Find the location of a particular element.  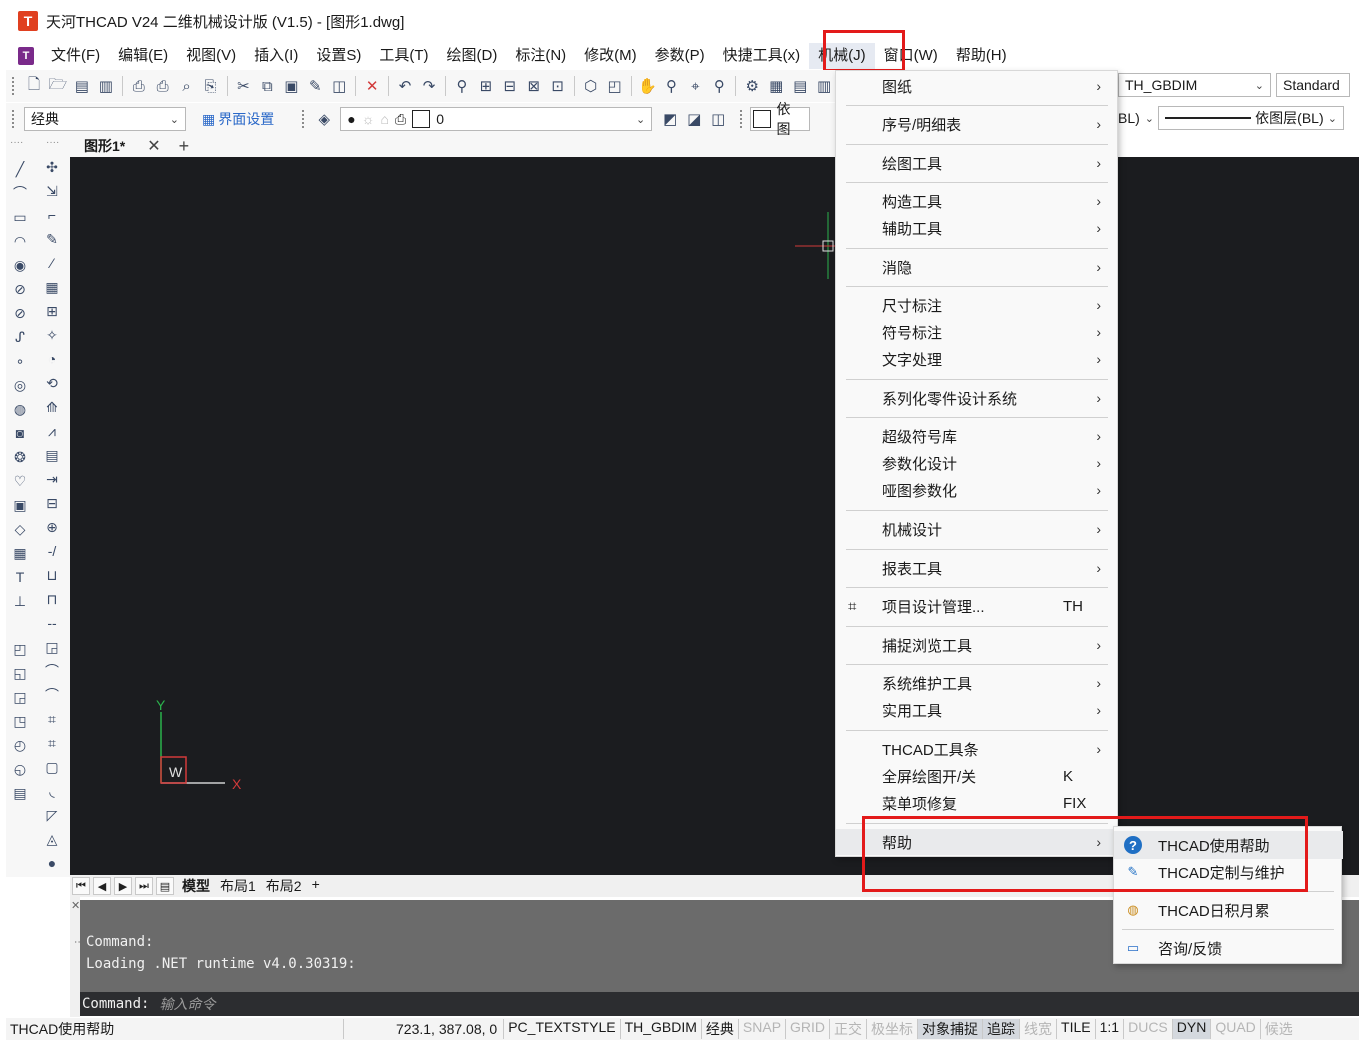

modify-tool-icon: ✣ is located at coordinates (52, 167).